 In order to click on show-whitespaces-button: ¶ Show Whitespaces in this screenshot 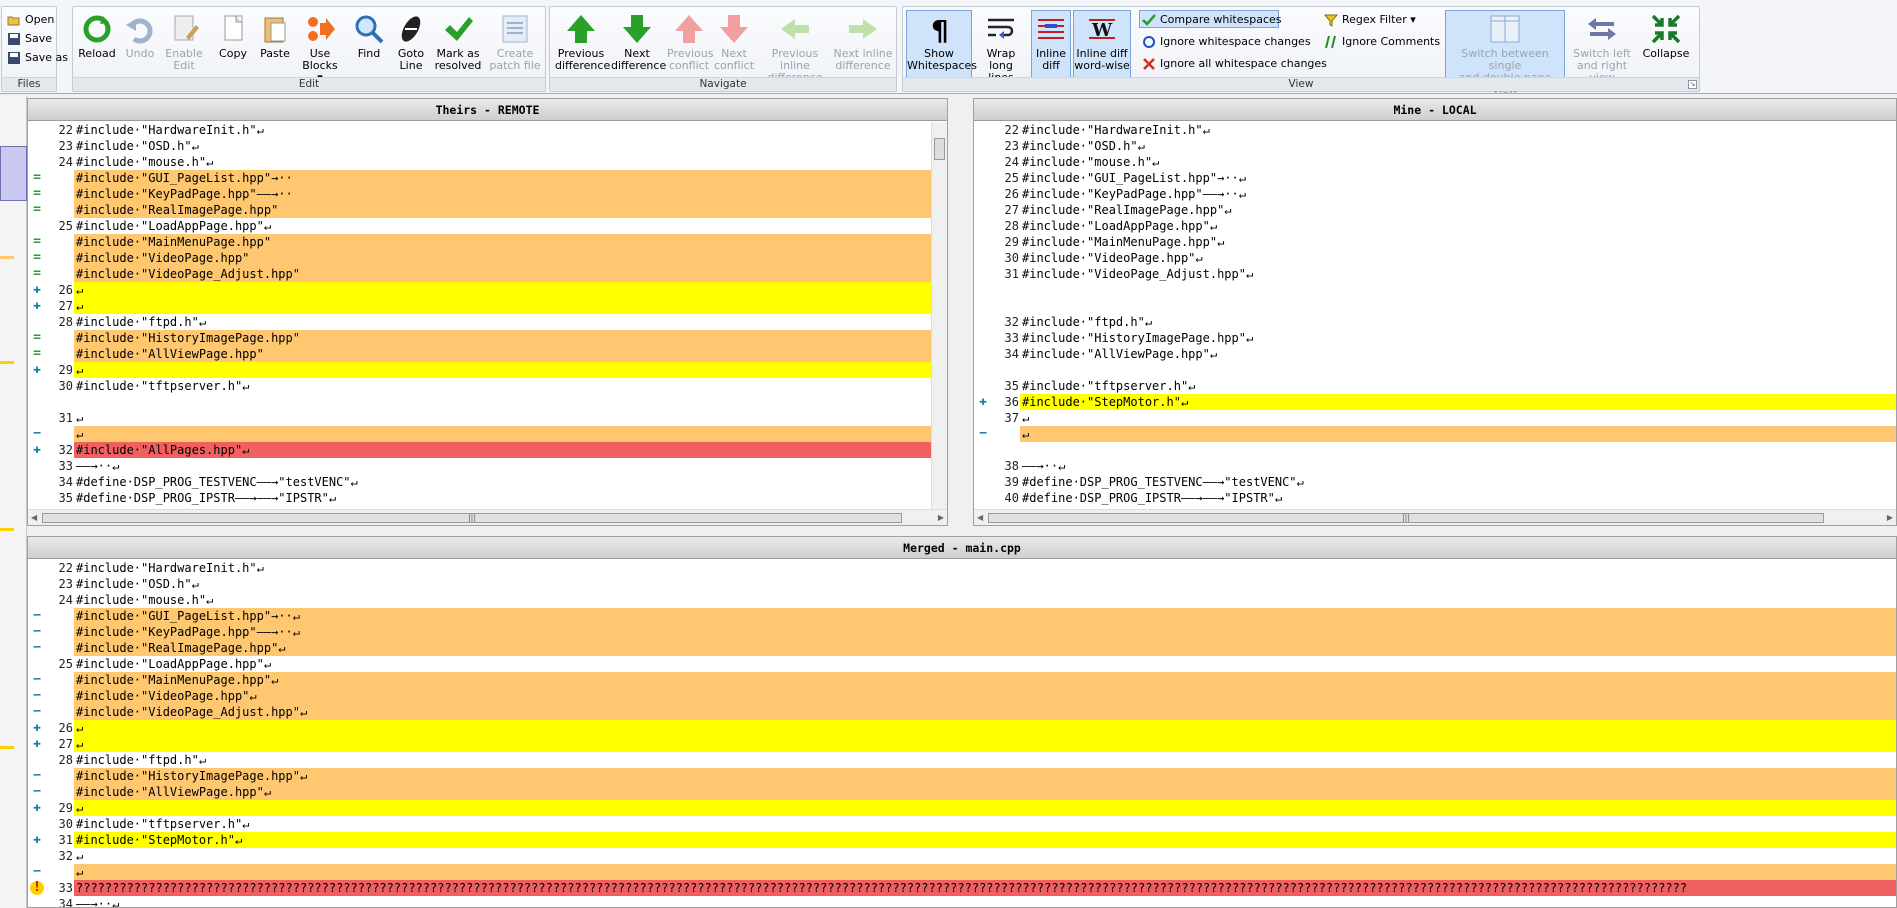, I will do `click(941, 44)`.